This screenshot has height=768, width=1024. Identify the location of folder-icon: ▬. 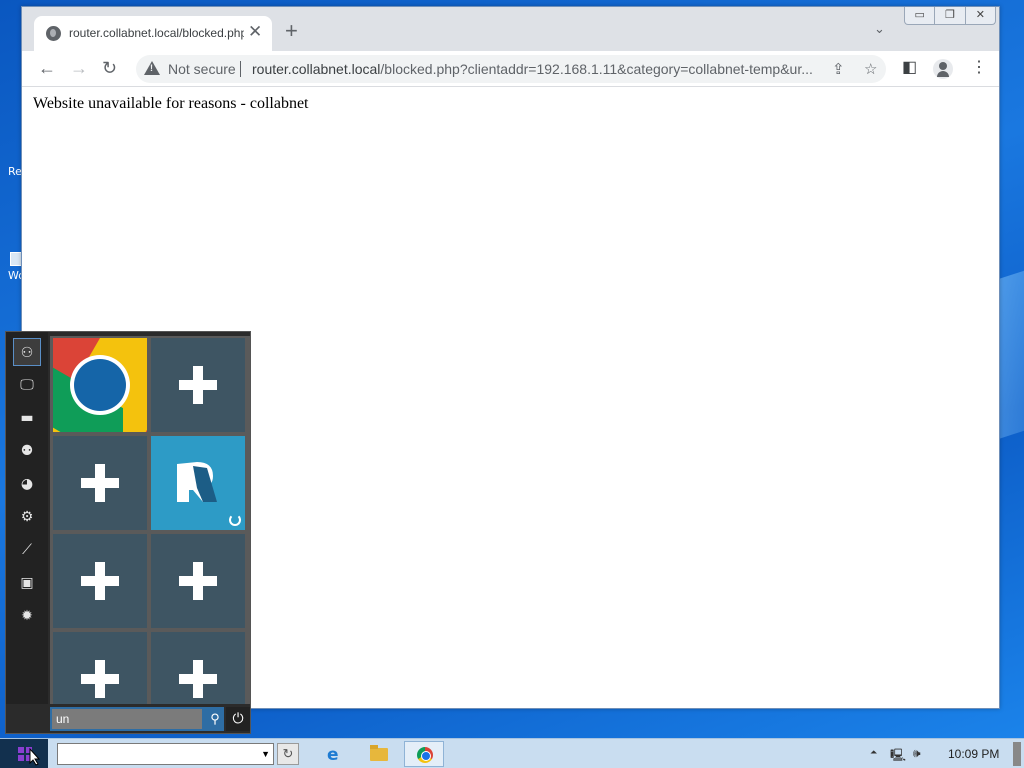
(27, 418).